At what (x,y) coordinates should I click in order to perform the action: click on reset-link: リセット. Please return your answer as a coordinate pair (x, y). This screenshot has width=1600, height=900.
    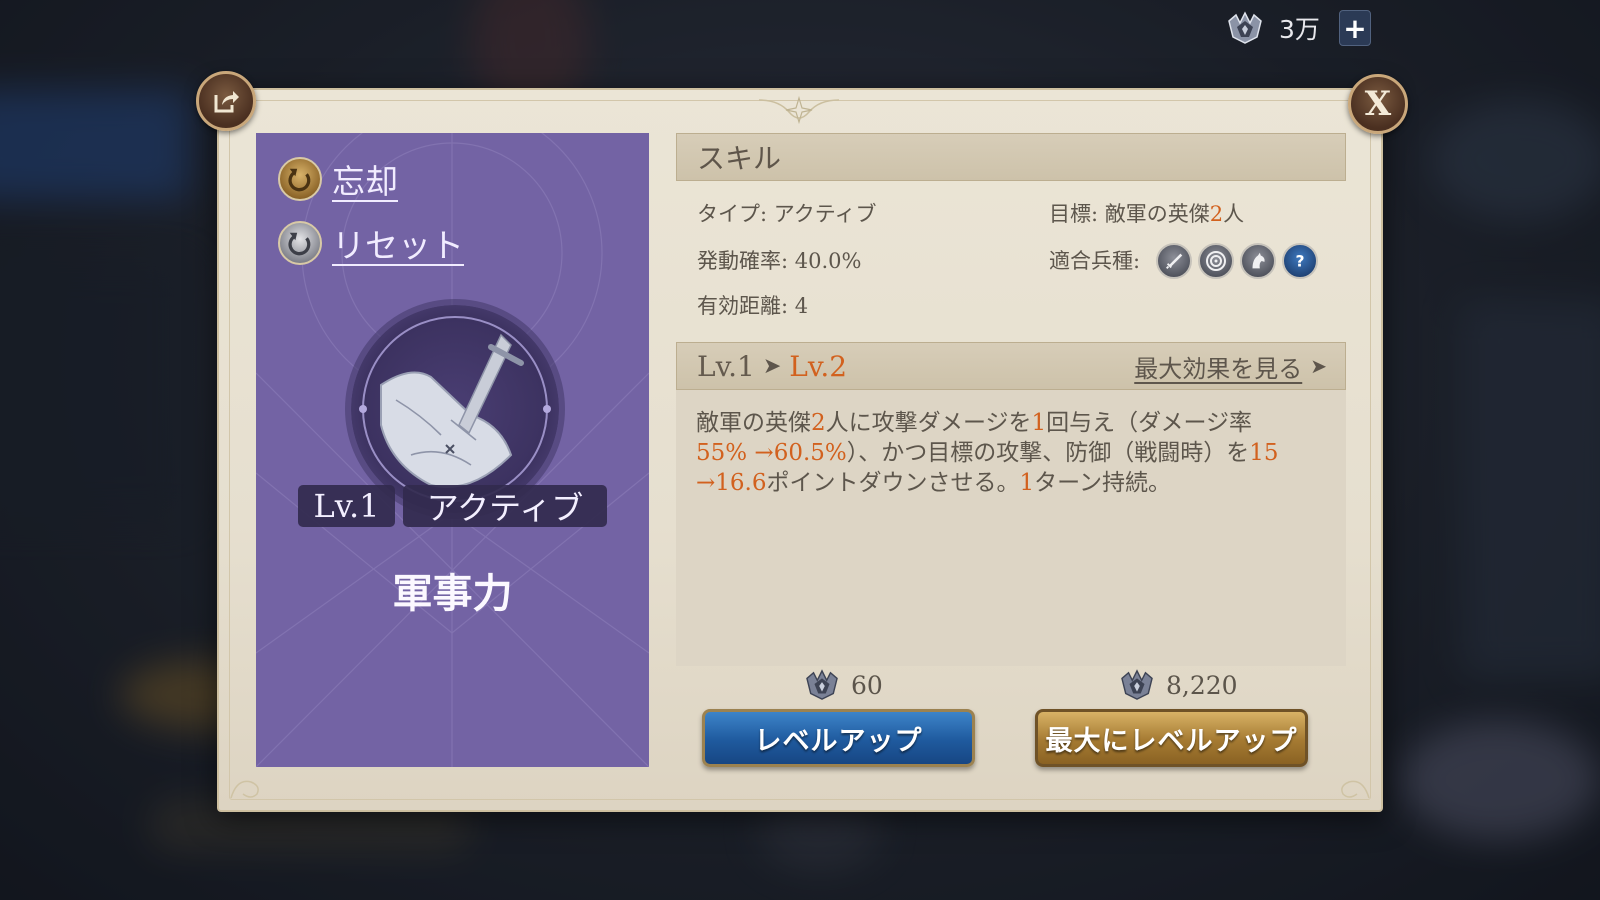
    Looking at the image, I should click on (371, 243).